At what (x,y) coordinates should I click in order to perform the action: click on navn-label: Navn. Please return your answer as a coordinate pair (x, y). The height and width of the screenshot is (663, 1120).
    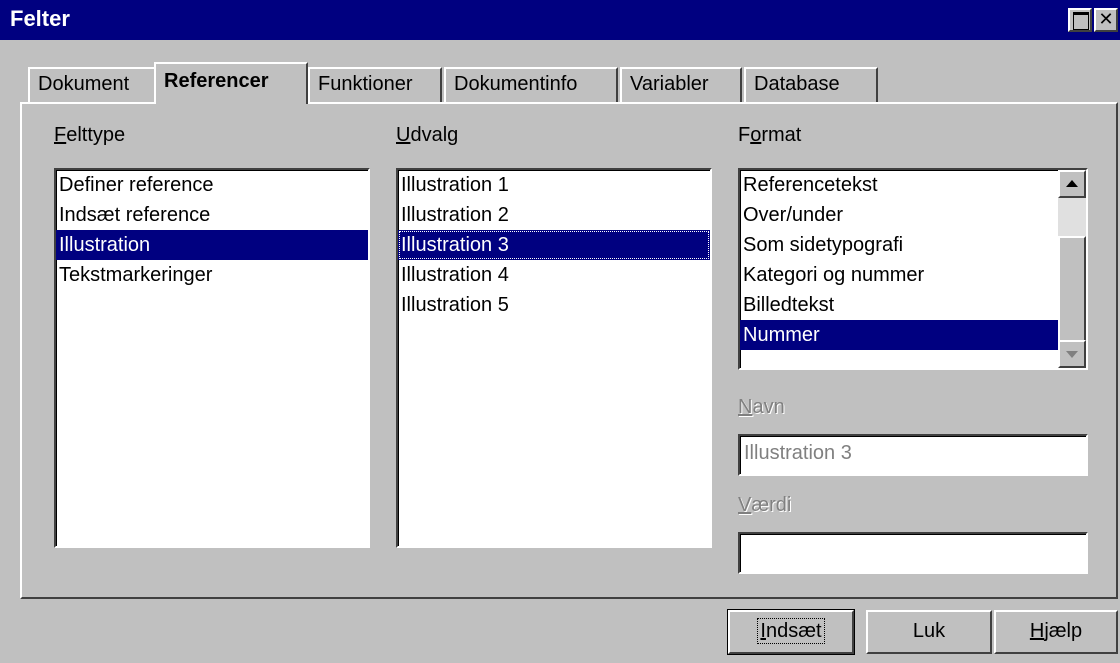
    Looking at the image, I should click on (761, 407).